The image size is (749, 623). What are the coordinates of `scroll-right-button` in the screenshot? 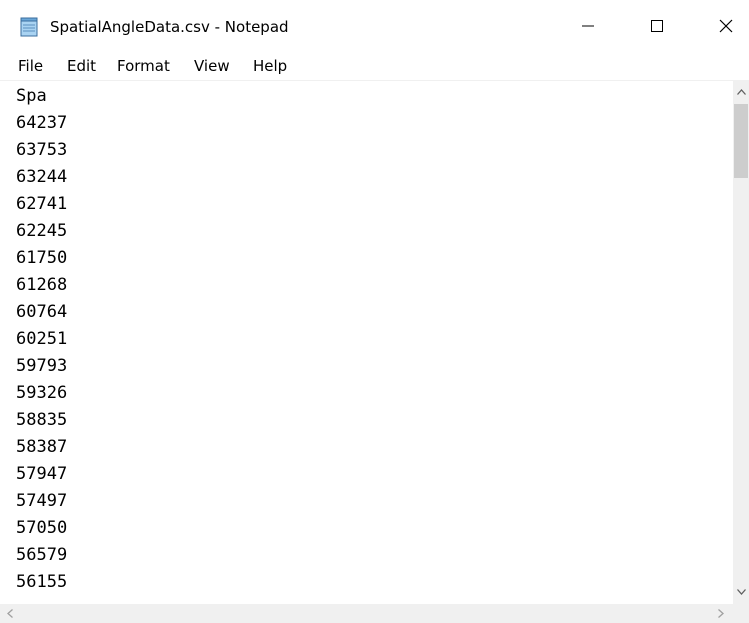 It's located at (721, 613).